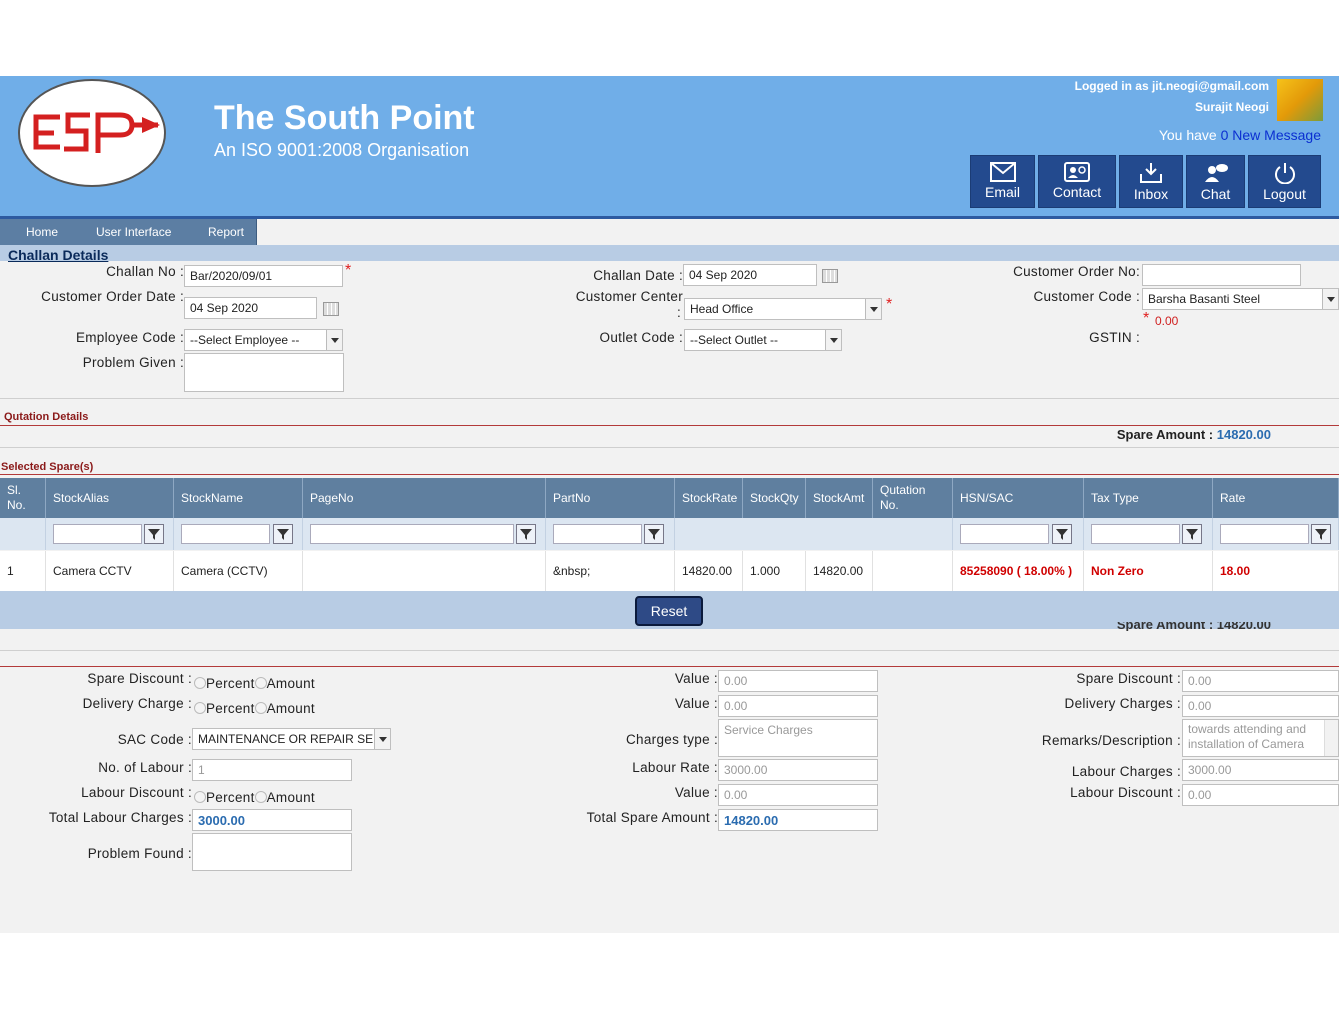 The image size is (1339, 1009). What do you see at coordinates (610, 498) in the screenshot?
I see `col-header-part-no: PartNo` at bounding box center [610, 498].